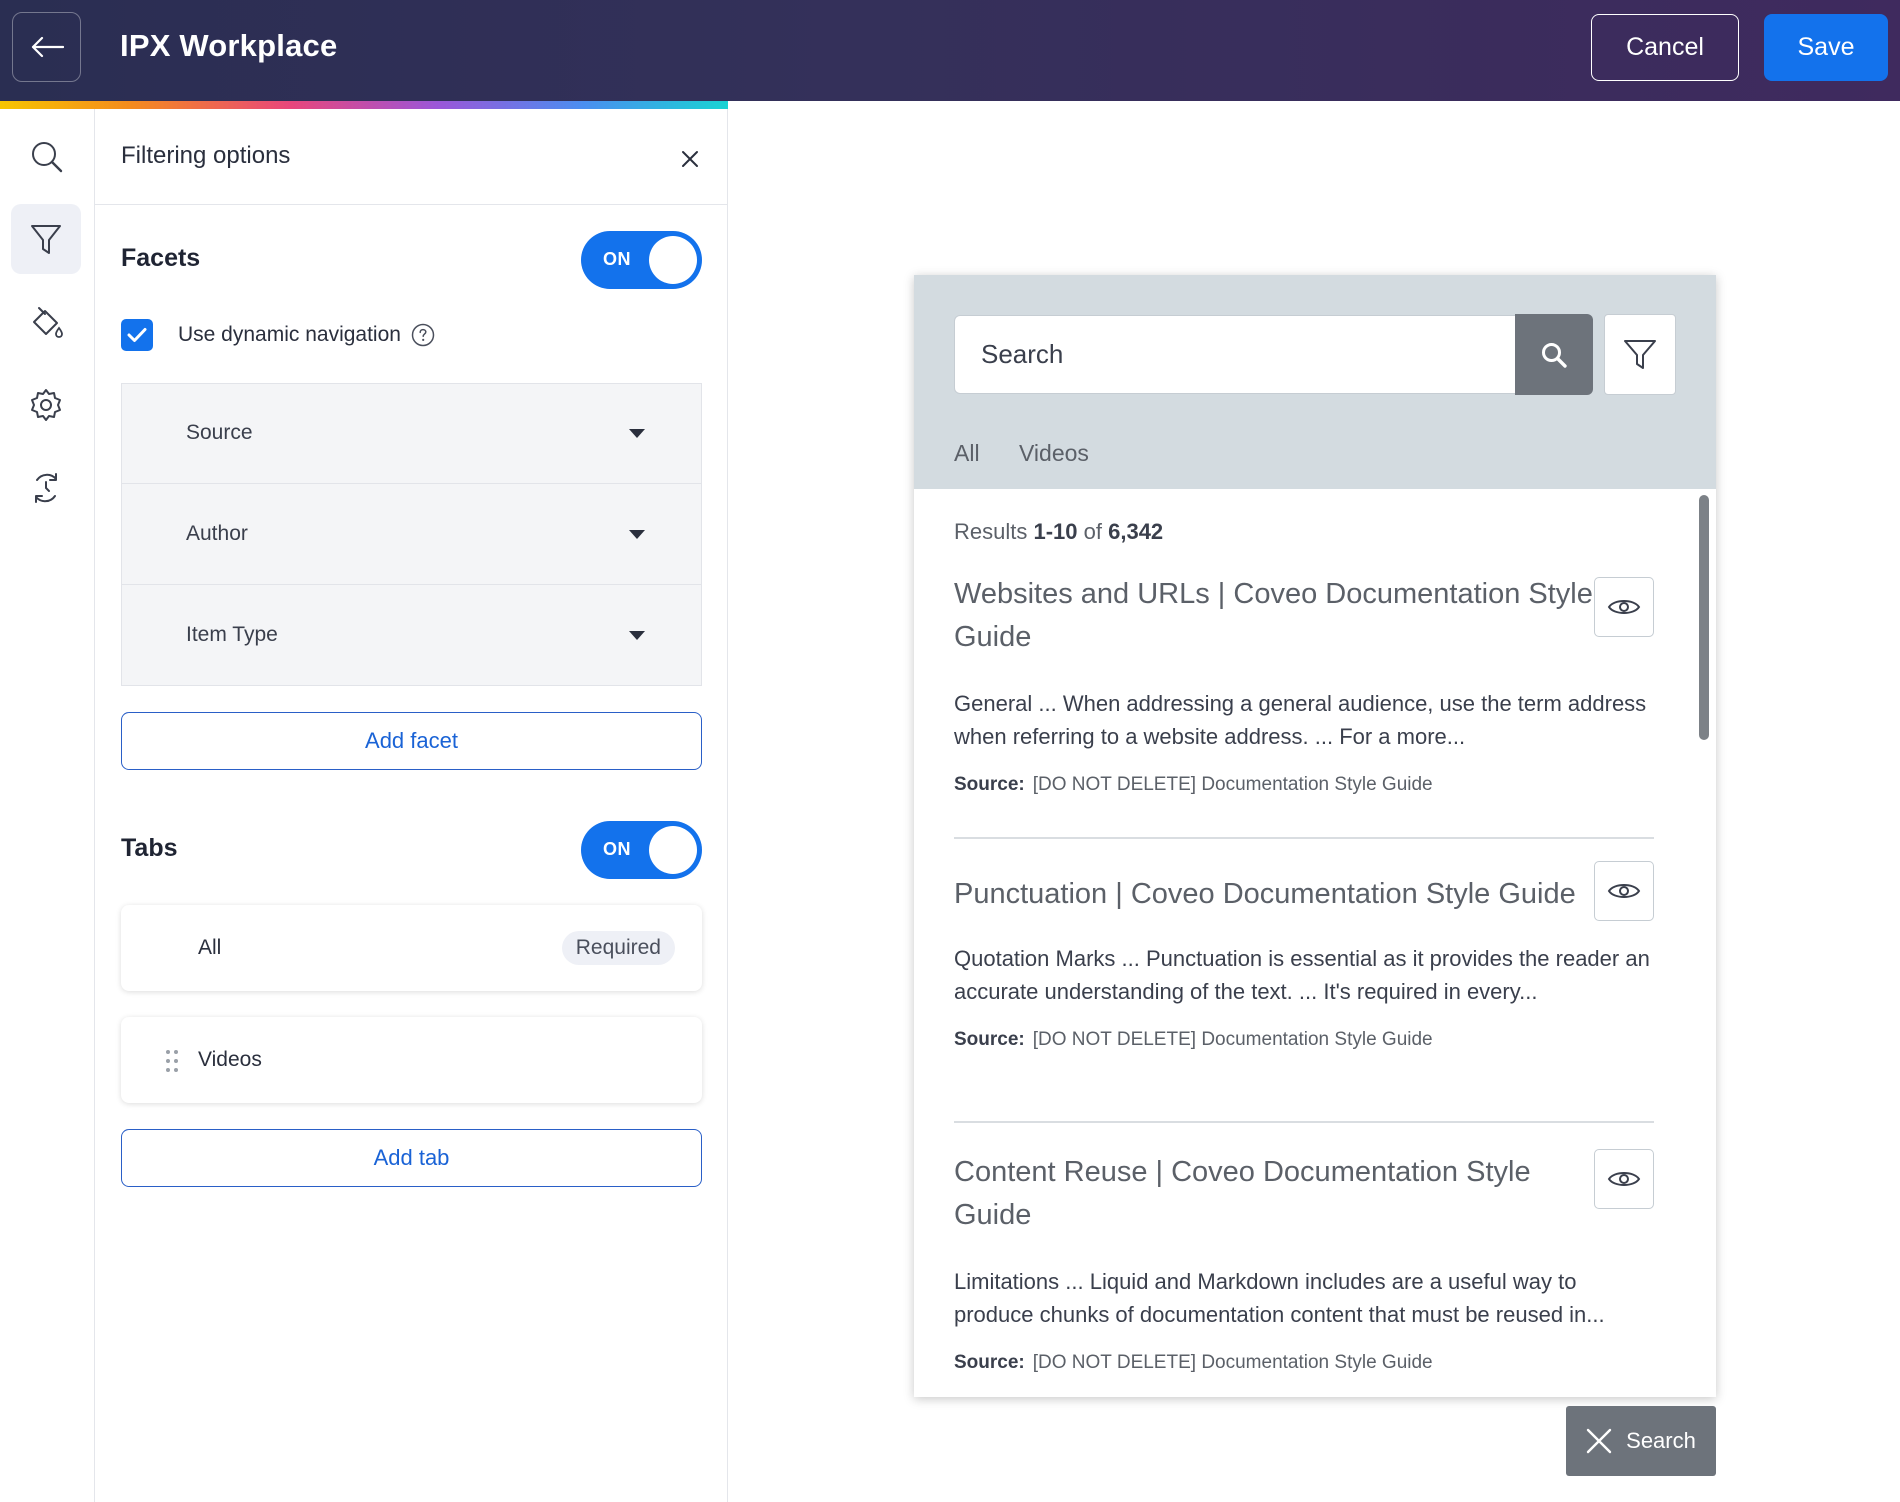 This screenshot has height=1502, width=1900. What do you see at coordinates (364, 105) in the screenshot?
I see `progress-gradient-bar` at bounding box center [364, 105].